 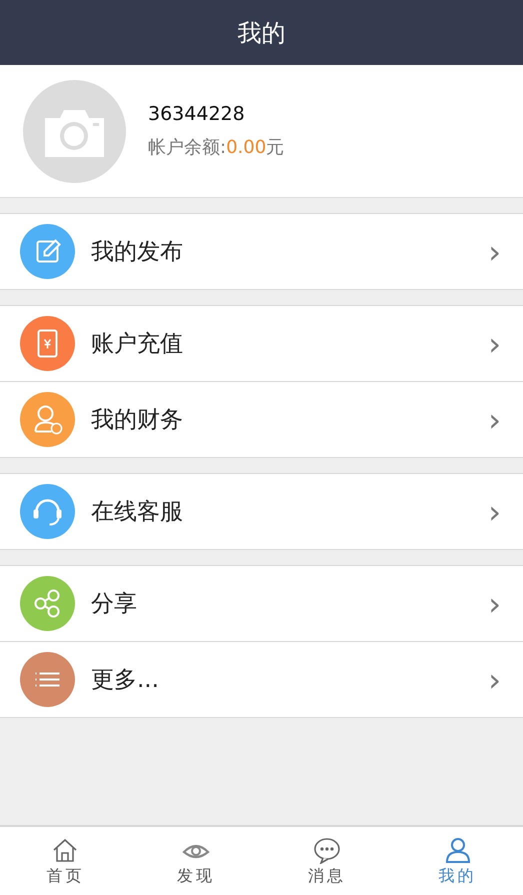 I want to click on menu-label: 我的财务, so click(x=137, y=420).